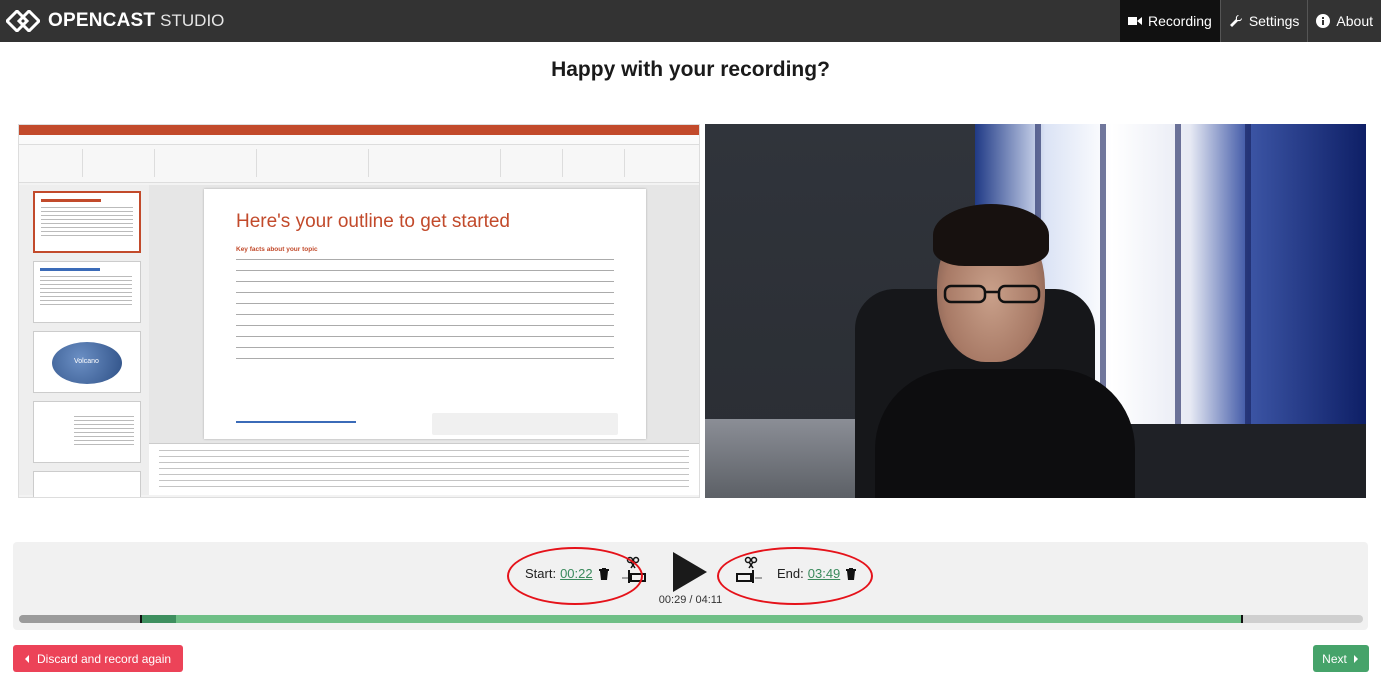 The image size is (1381, 675). I want to click on chevron-right-icon, so click(1355, 658).